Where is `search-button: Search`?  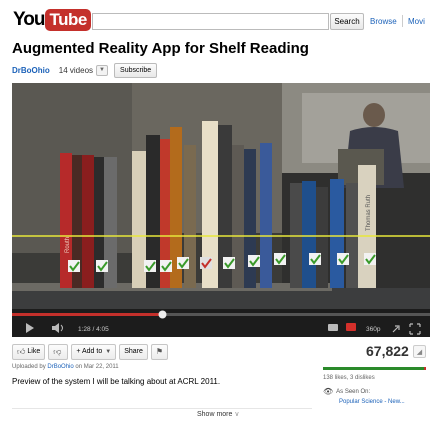 search-button: Search is located at coordinates (347, 21).